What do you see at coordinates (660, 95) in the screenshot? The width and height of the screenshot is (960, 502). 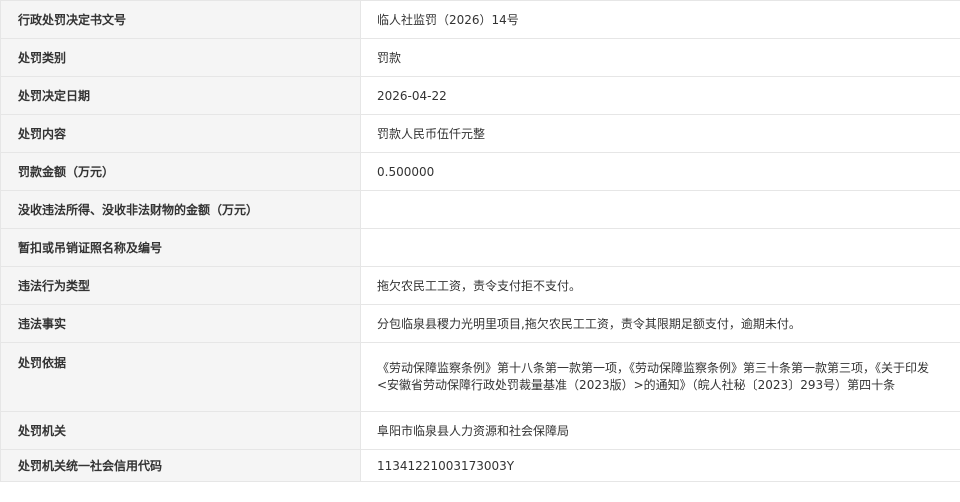 I see `row-value: 2026-04-22` at bounding box center [660, 95].